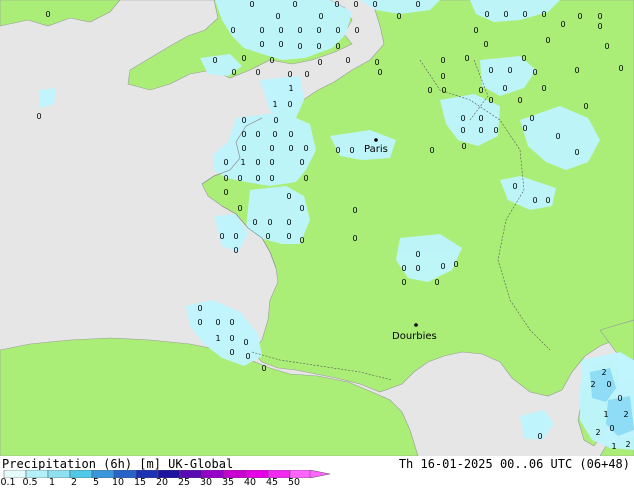 This screenshot has height=490, width=634. I want to click on paris-dot, so click(376, 140).